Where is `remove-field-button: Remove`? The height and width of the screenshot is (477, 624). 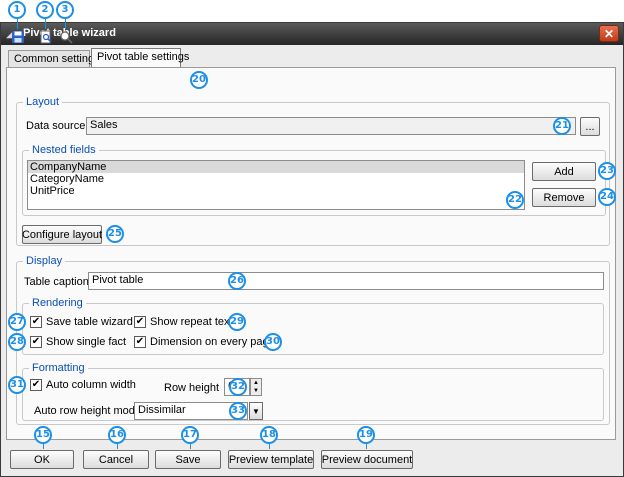
remove-field-button: Remove is located at coordinates (564, 197).